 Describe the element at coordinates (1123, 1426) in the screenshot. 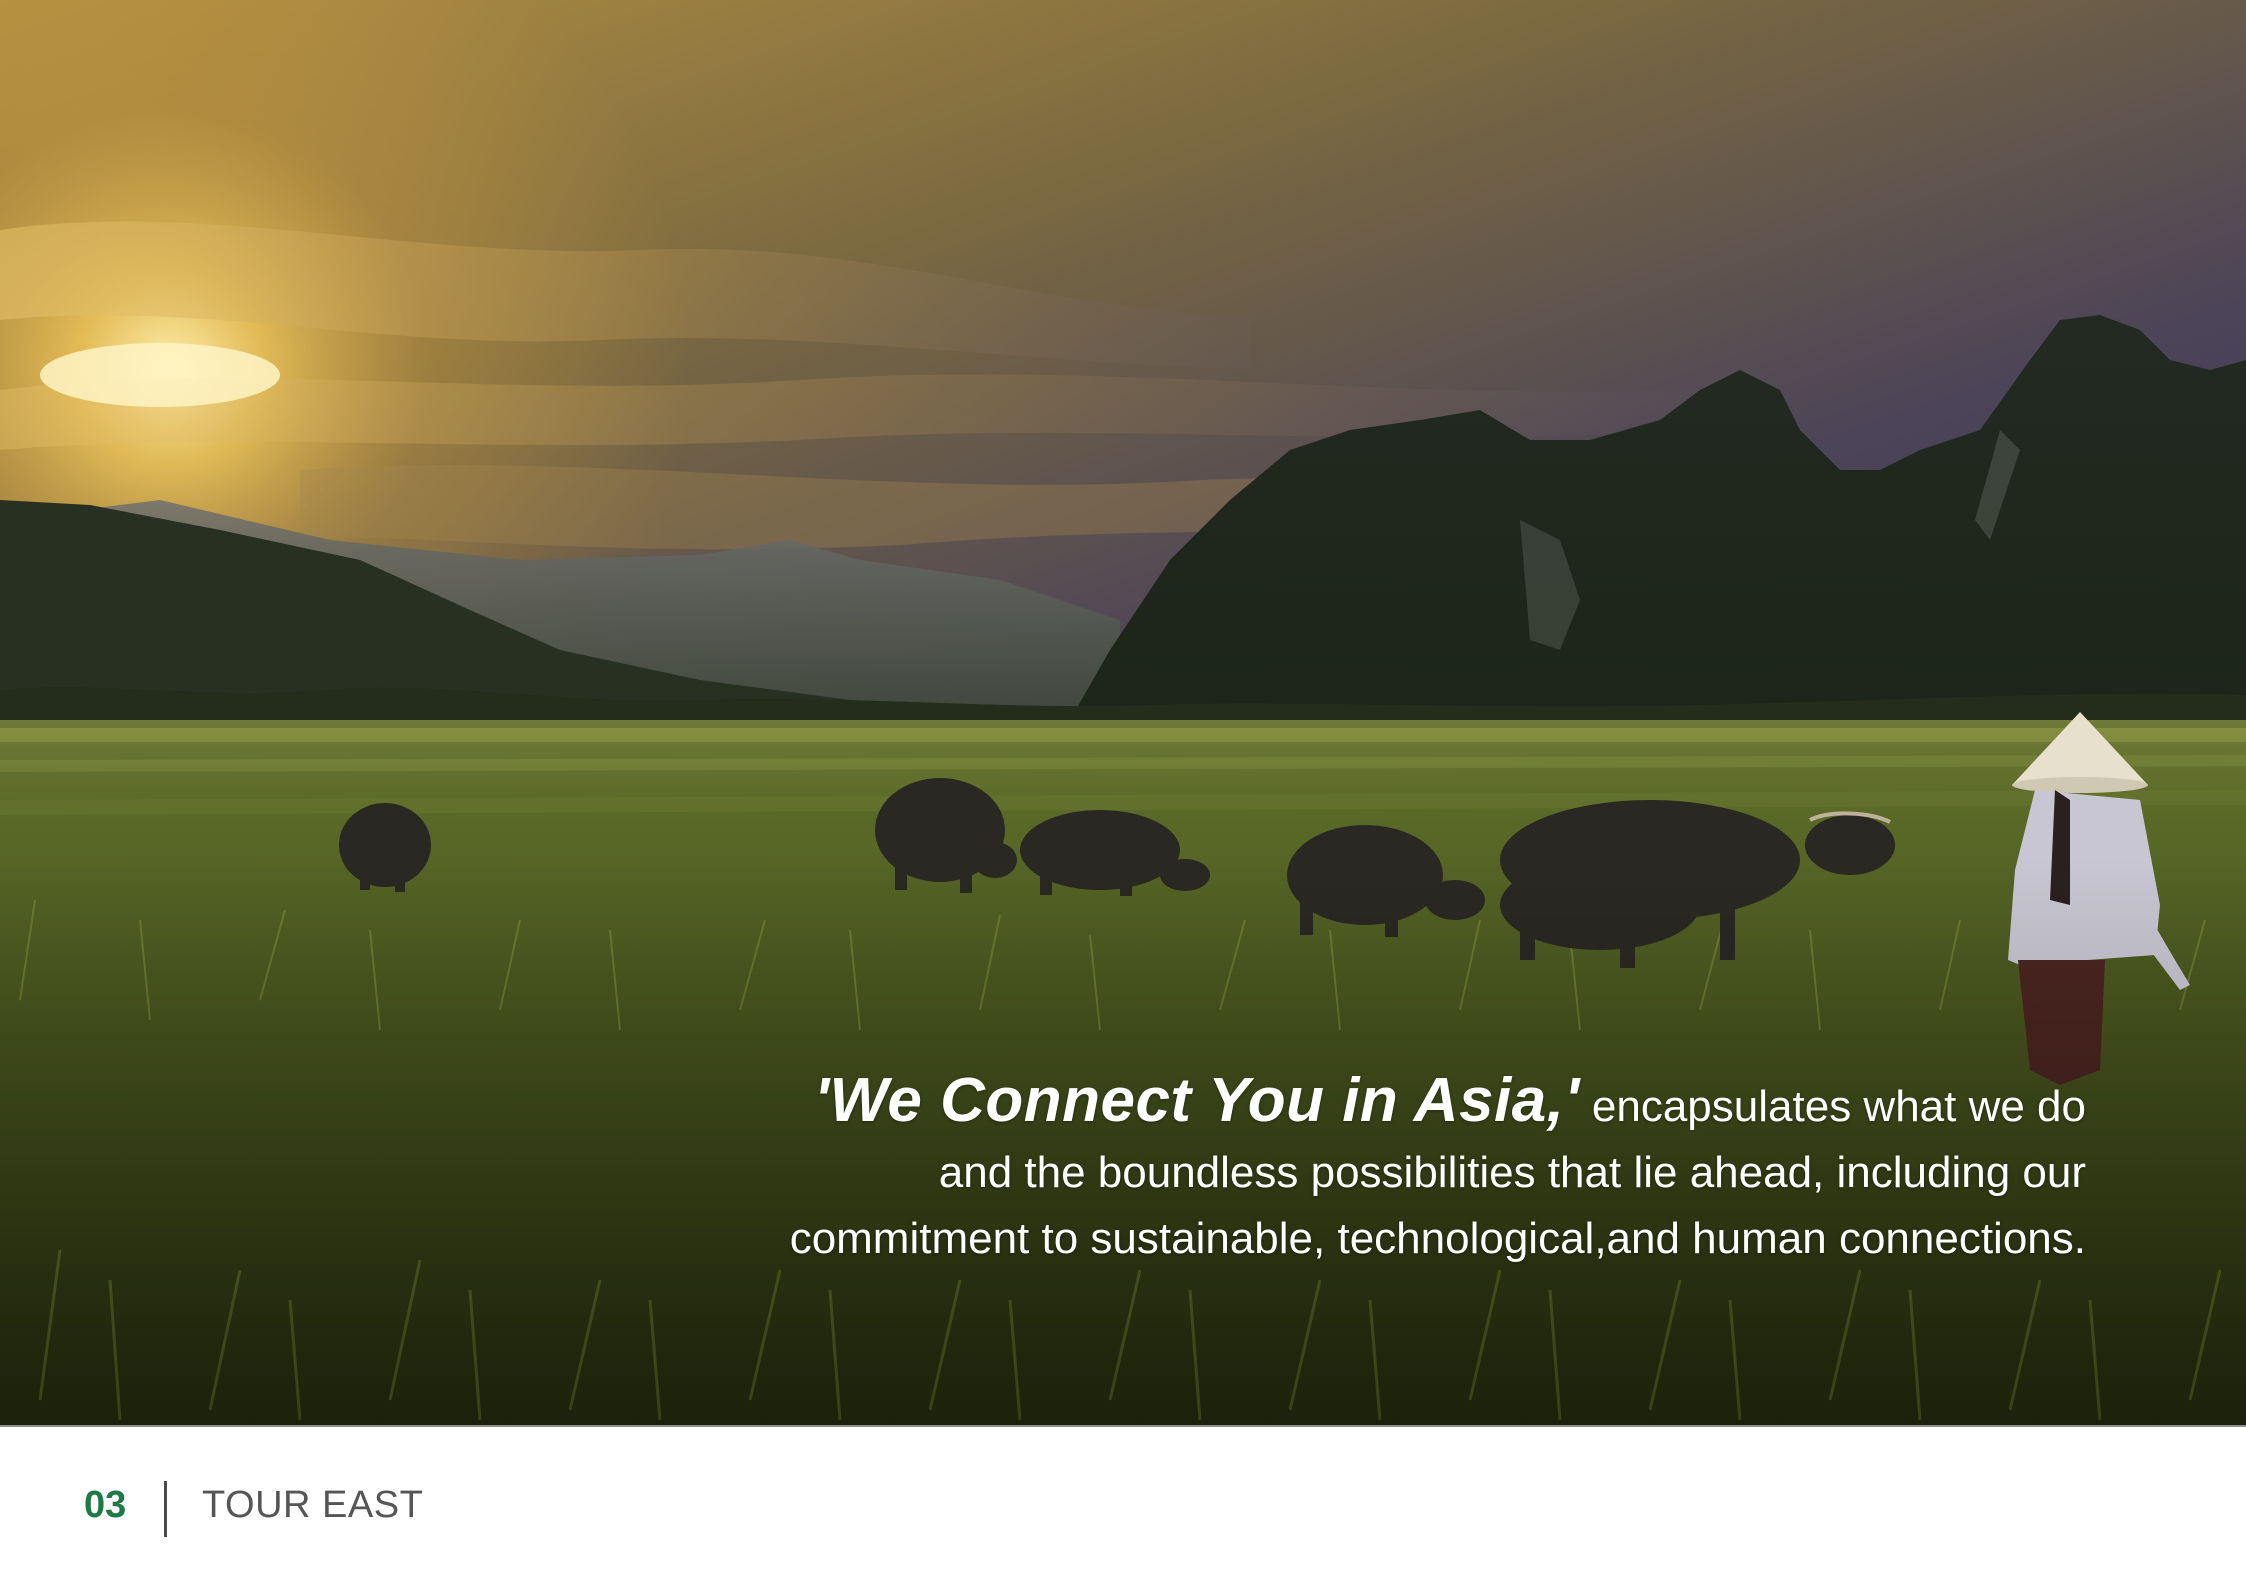

I see `hero-bottom-rule` at that location.